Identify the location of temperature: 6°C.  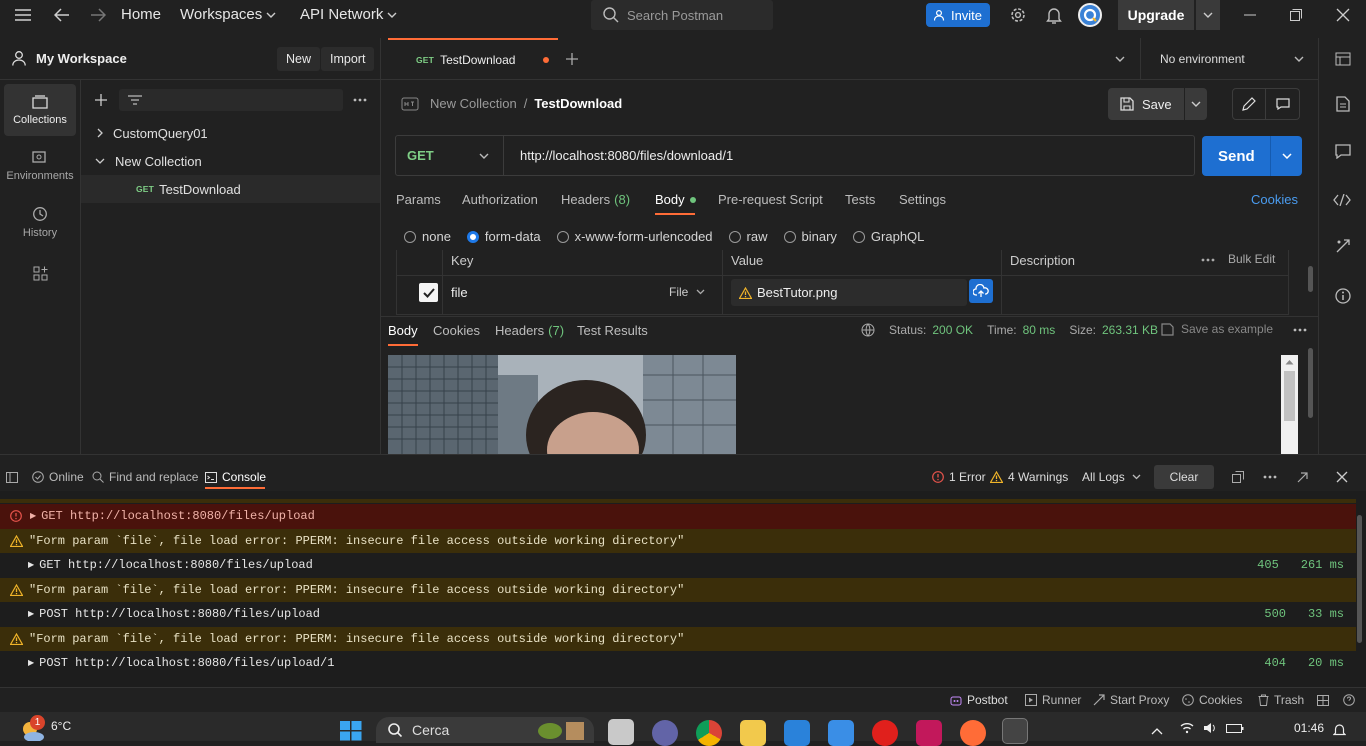
(61, 726).